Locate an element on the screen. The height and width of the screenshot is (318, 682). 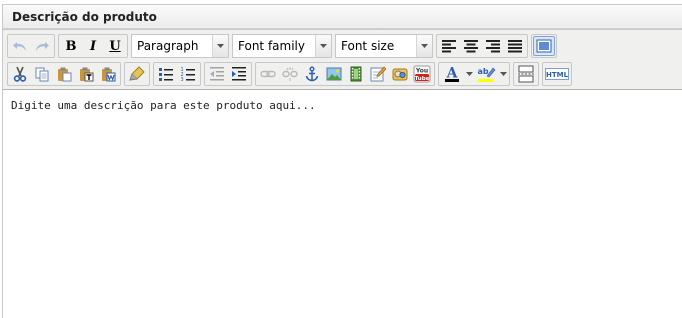
paste-word-button is located at coordinates (108, 74).